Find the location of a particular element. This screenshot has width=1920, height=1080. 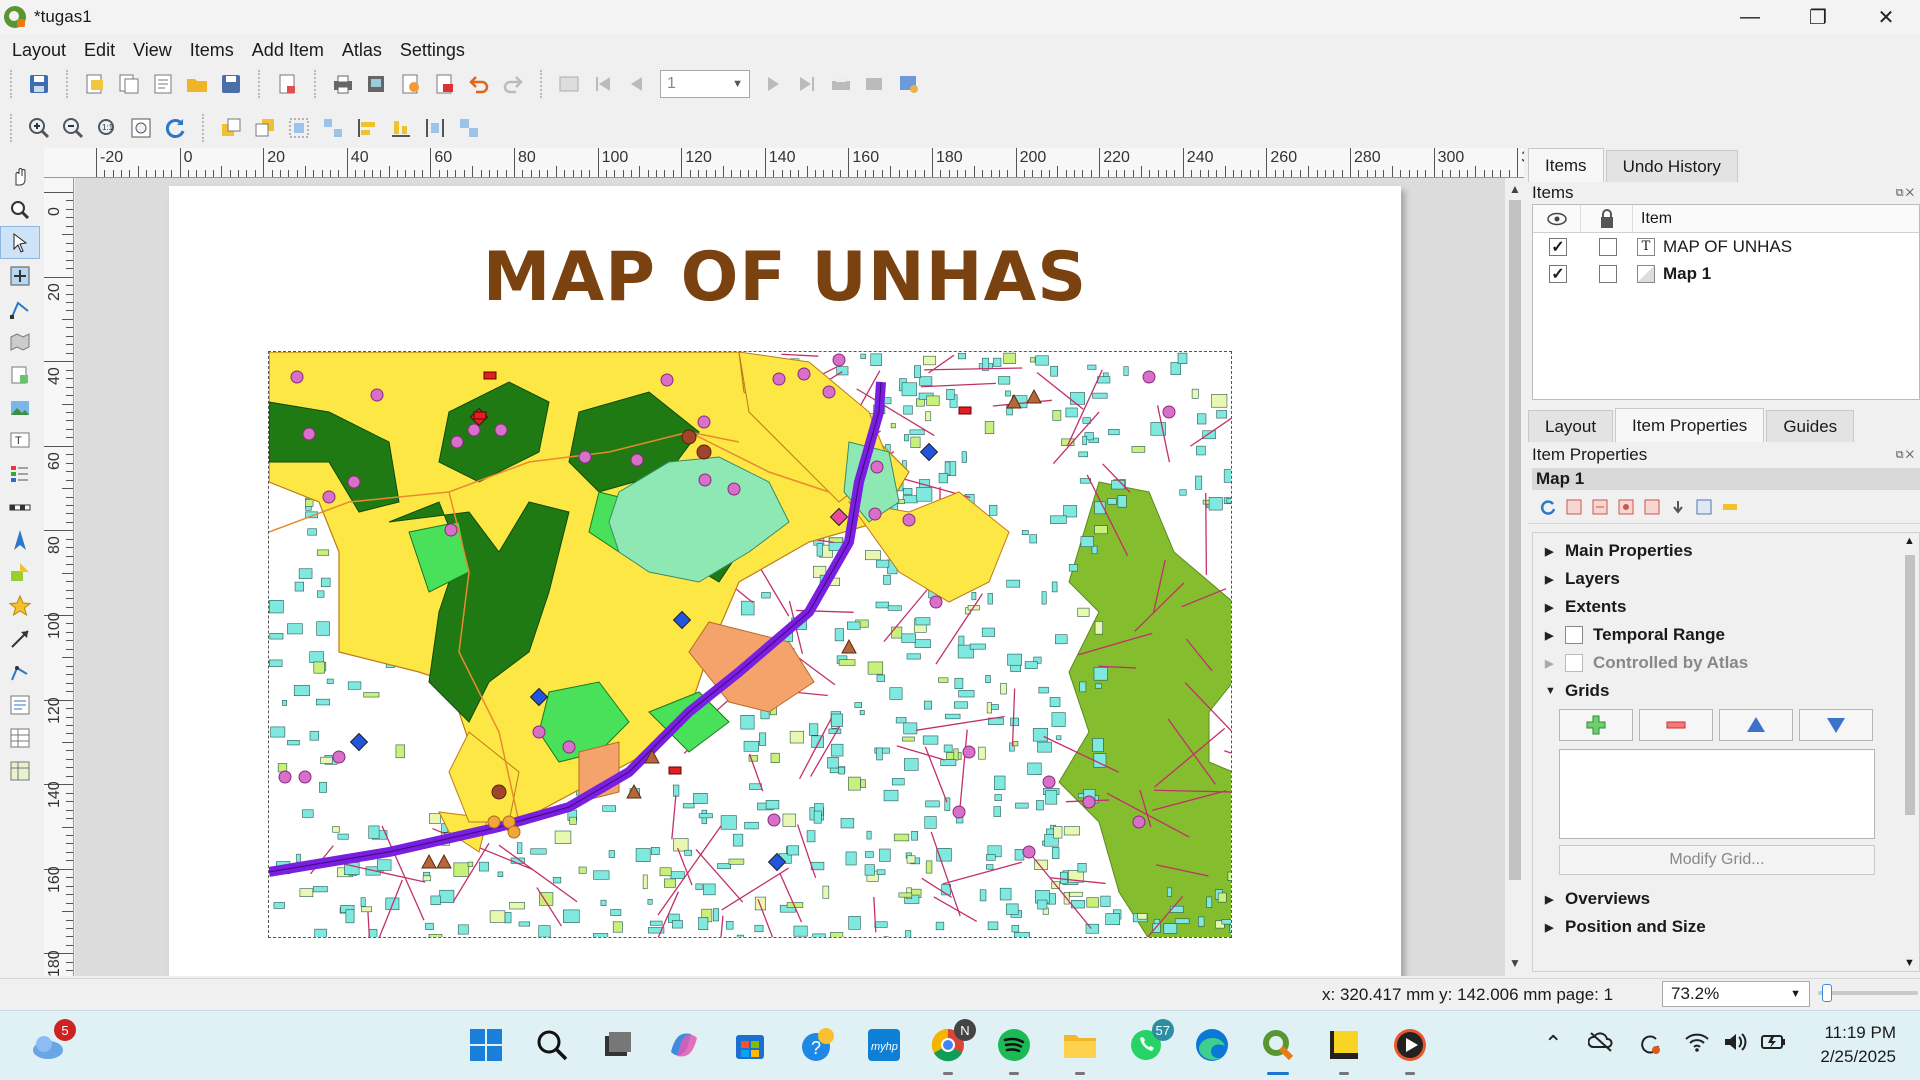

temporal-range-checkbox is located at coordinates (1574, 635).